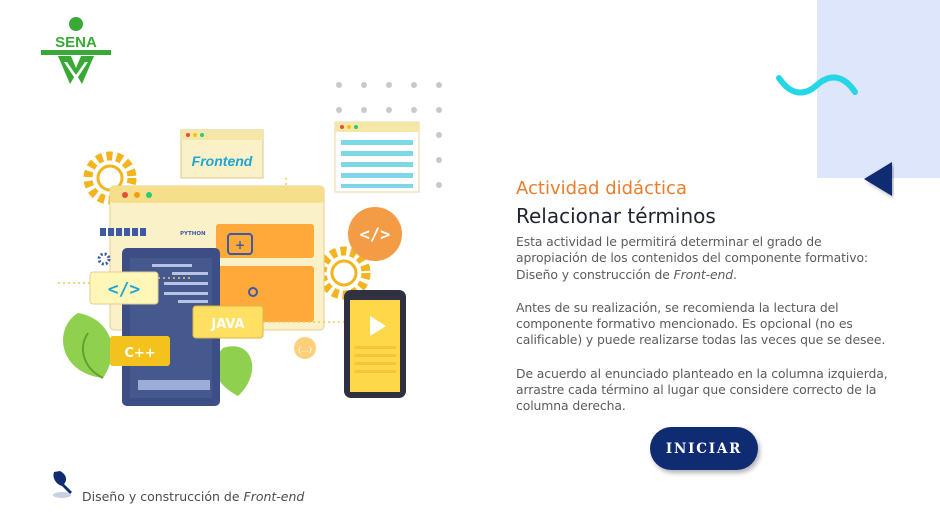  What do you see at coordinates (62, 484) in the screenshot?
I see `pushpin-icon` at bounding box center [62, 484].